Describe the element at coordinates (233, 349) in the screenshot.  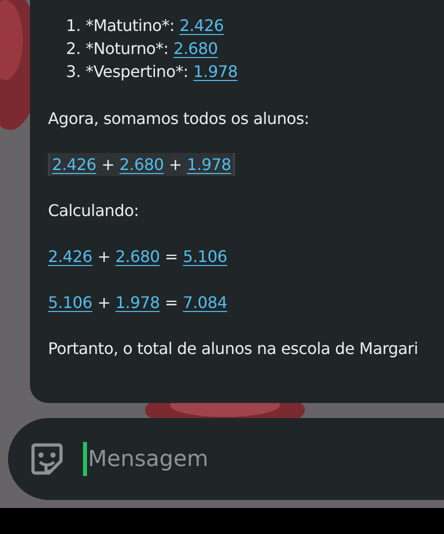
I see `message-text: Portanto, o total de alunos na escola de Margari` at that location.